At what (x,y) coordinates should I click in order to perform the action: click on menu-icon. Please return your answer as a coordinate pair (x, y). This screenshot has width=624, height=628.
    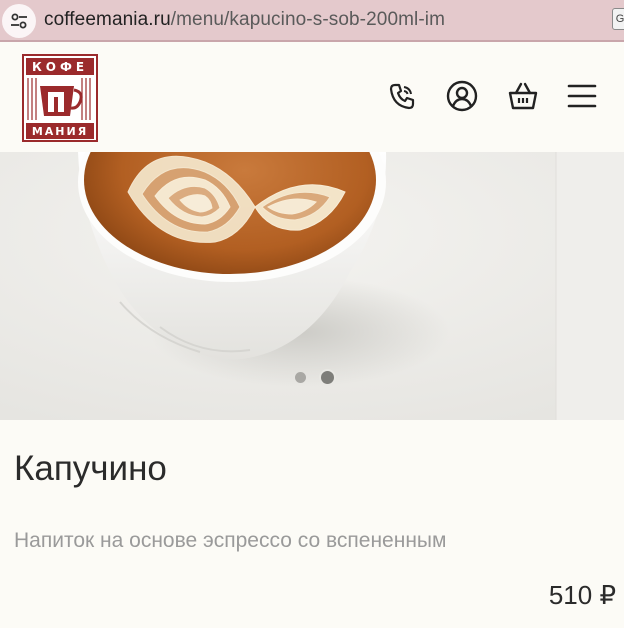
    Looking at the image, I should click on (582, 96).